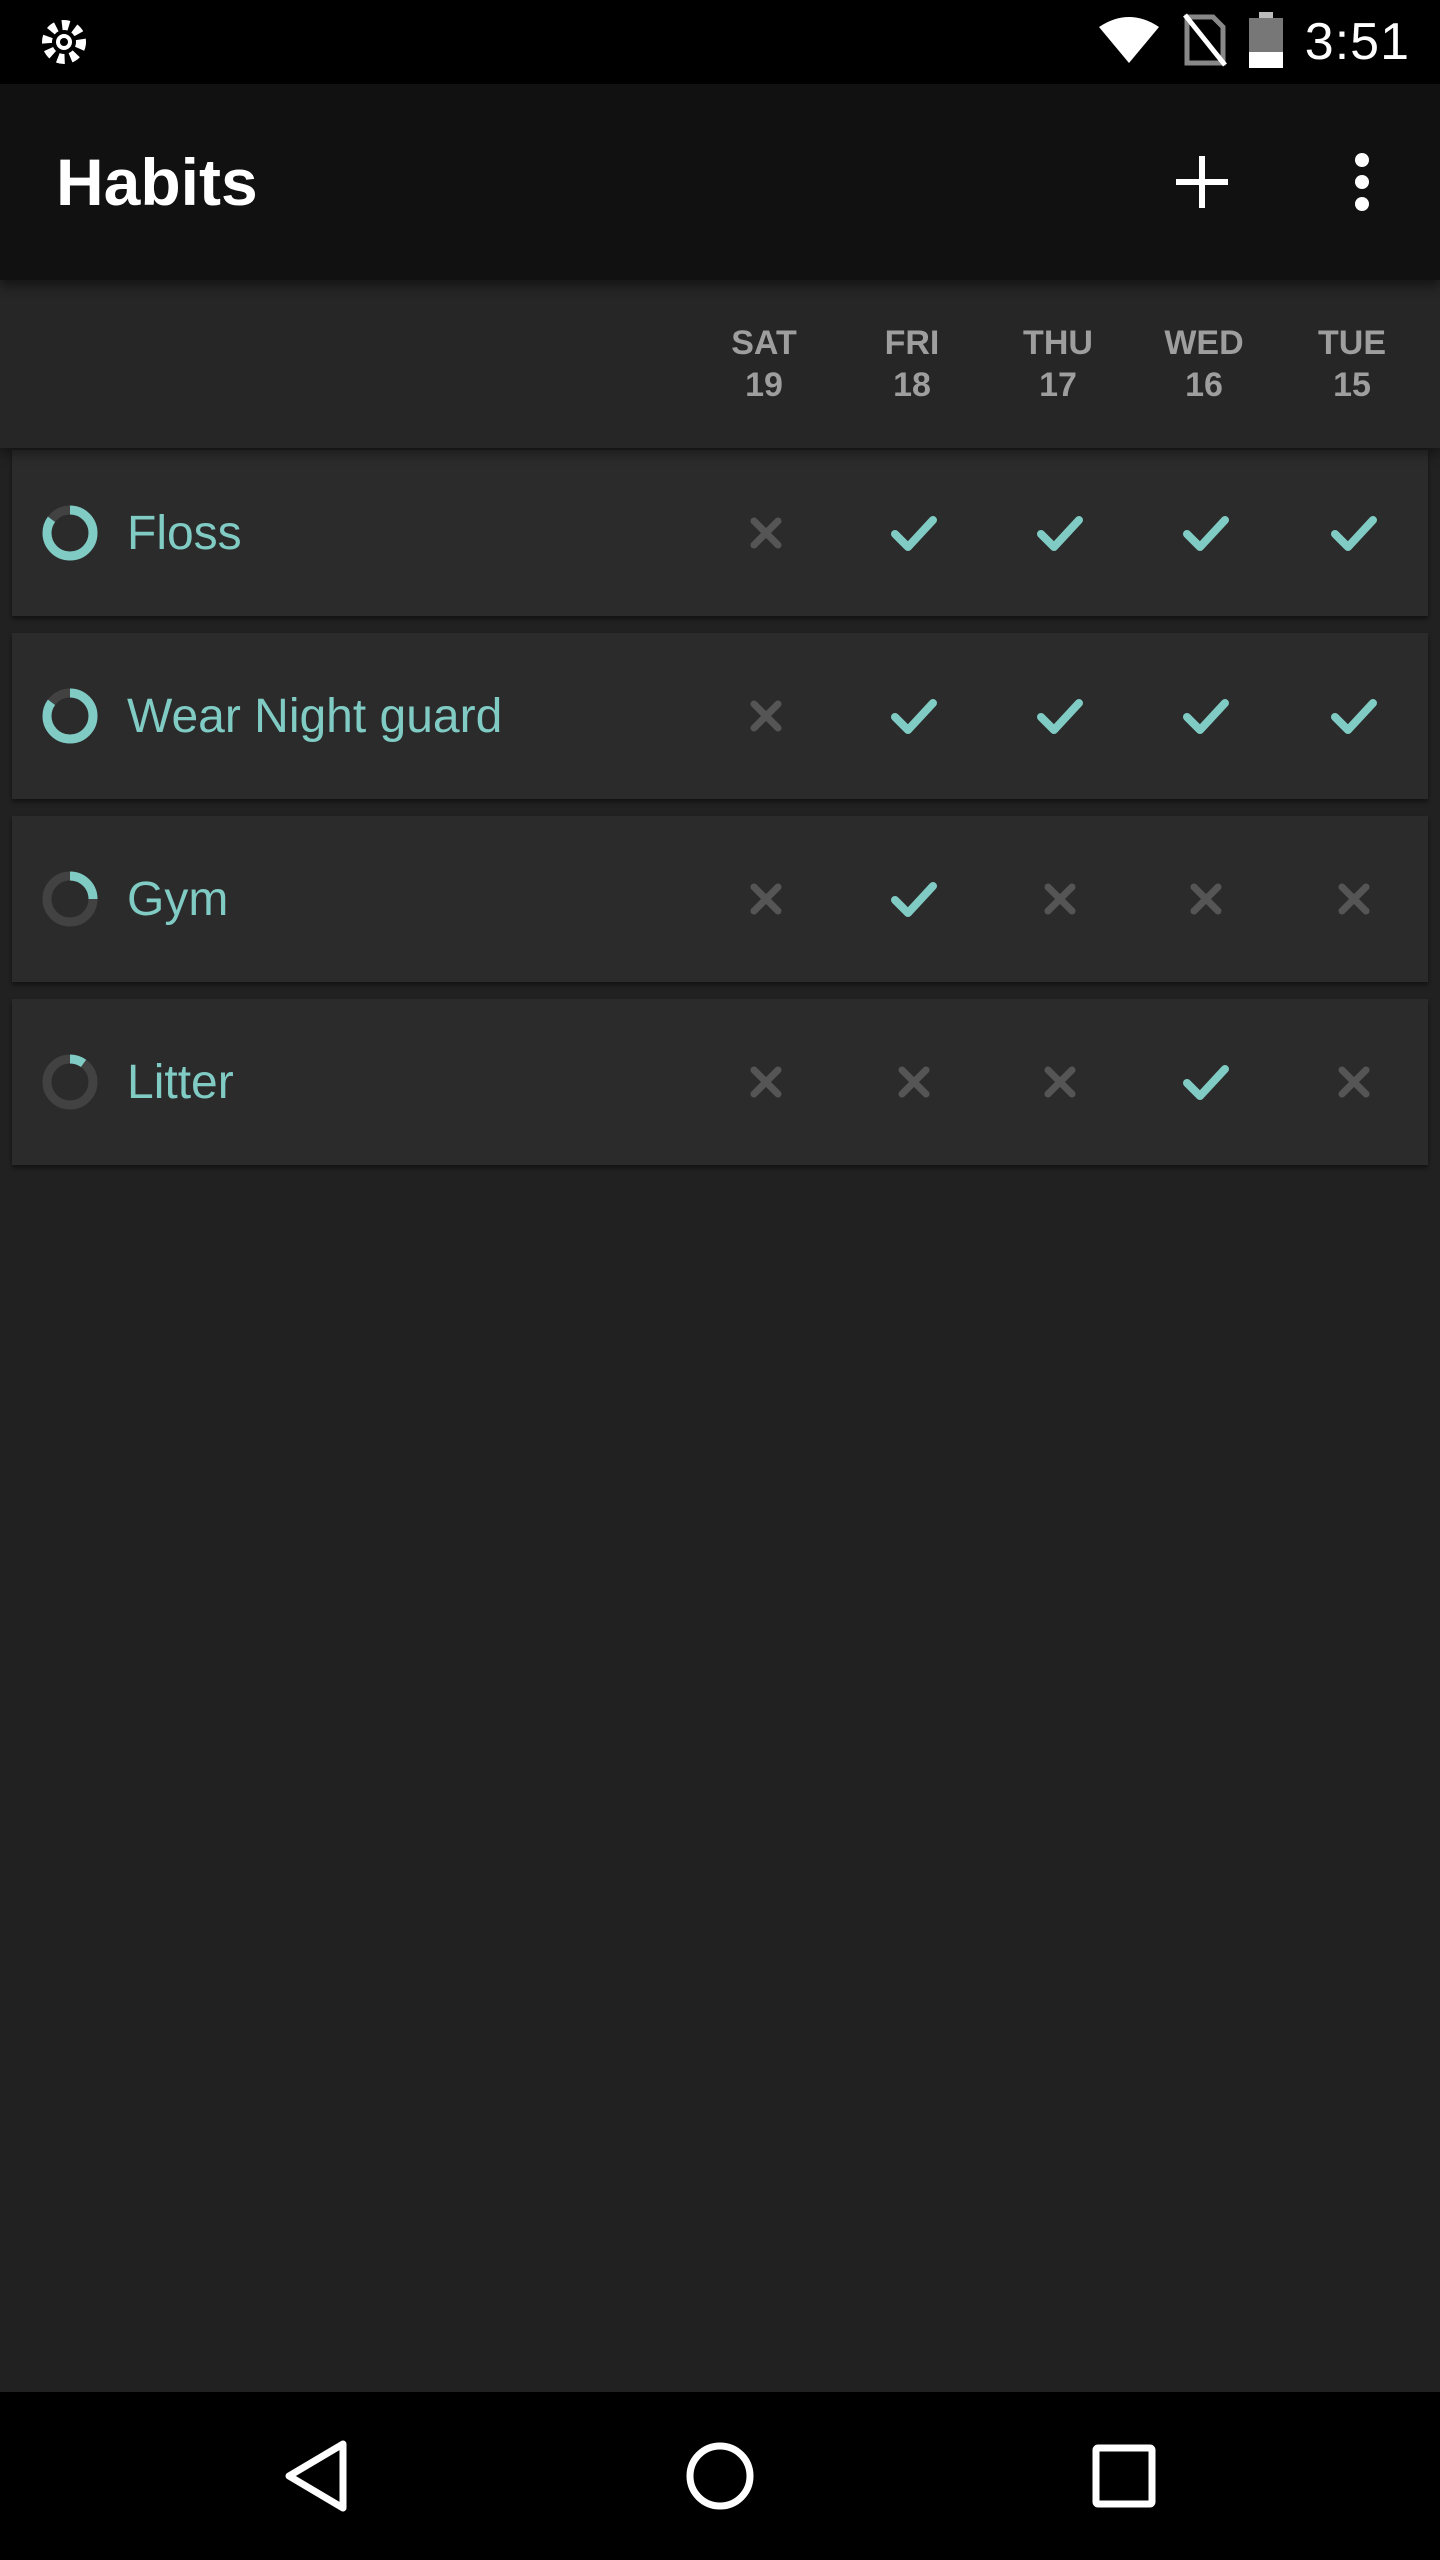 The width and height of the screenshot is (1440, 2560). Describe the element at coordinates (157, 182) in the screenshot. I see `page-title: Habits` at that location.